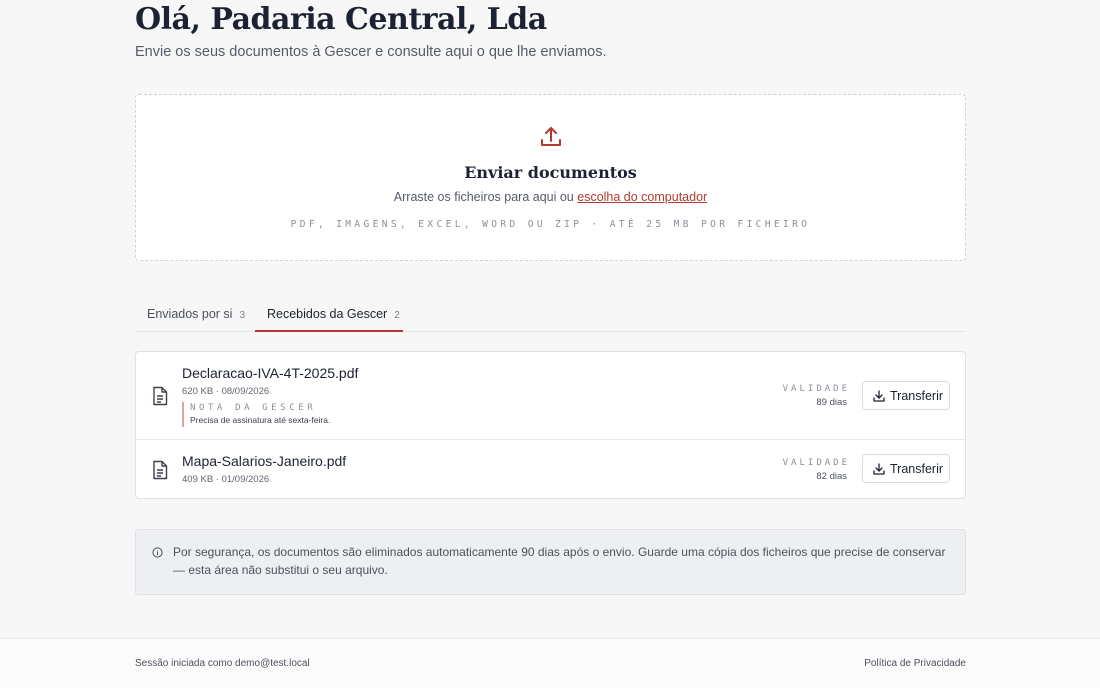 The width and height of the screenshot is (1100, 688). I want to click on validity: VALIDADE 89 dias, so click(815, 397).